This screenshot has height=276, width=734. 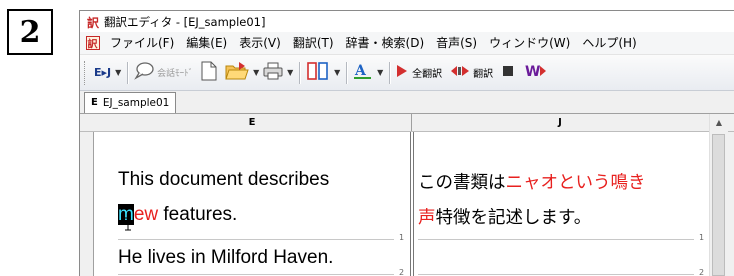 What do you see at coordinates (483, 74) in the screenshot?
I see `translate-label: 翻訳` at bounding box center [483, 74].